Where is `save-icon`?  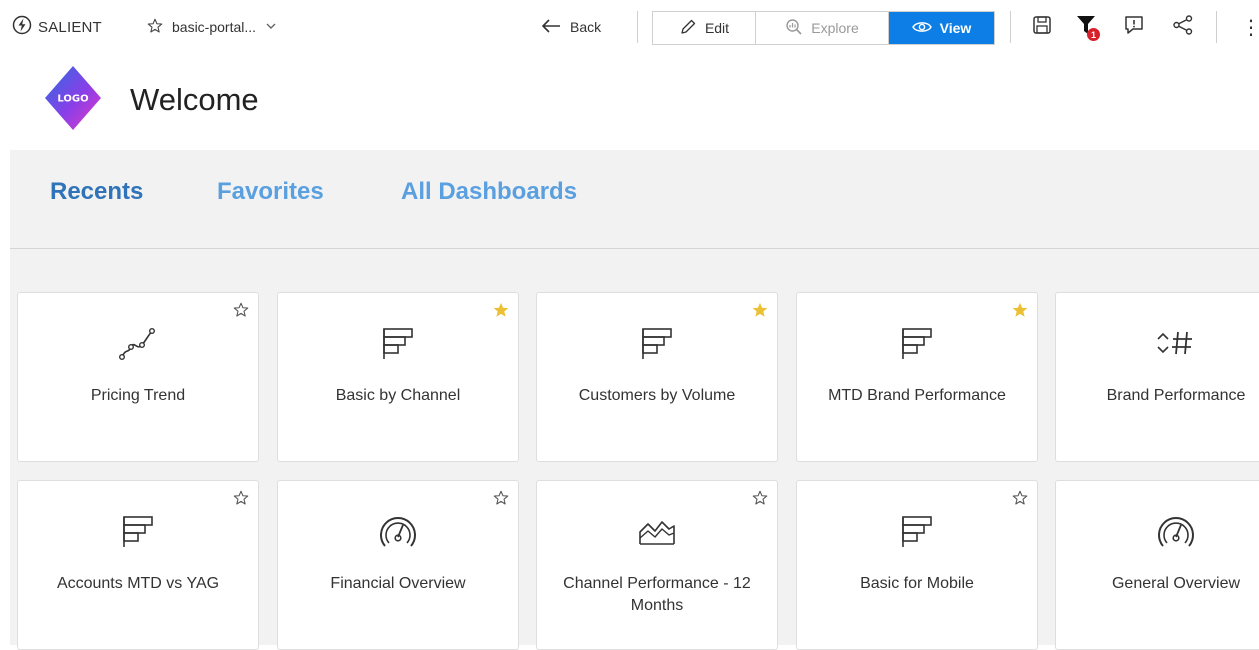
save-icon is located at coordinates (1042, 27).